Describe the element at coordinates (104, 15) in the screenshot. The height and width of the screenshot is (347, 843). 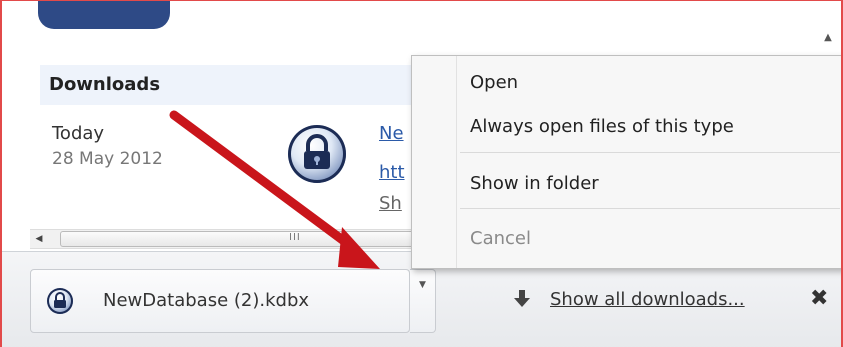
I see `page-button` at that location.